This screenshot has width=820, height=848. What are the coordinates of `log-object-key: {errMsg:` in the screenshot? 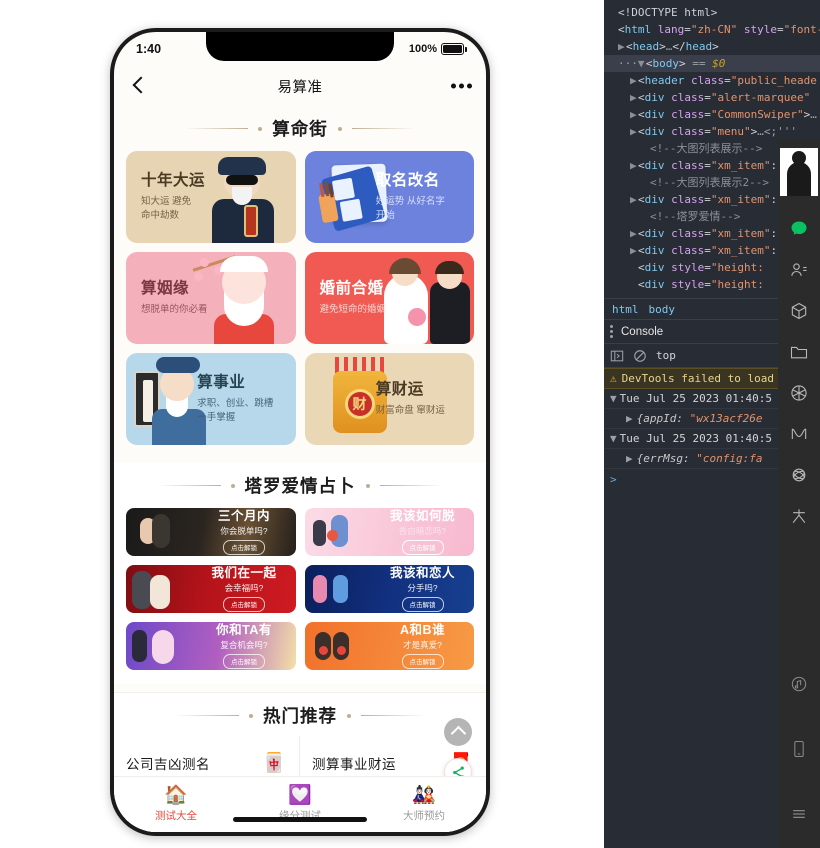 It's located at (663, 458).